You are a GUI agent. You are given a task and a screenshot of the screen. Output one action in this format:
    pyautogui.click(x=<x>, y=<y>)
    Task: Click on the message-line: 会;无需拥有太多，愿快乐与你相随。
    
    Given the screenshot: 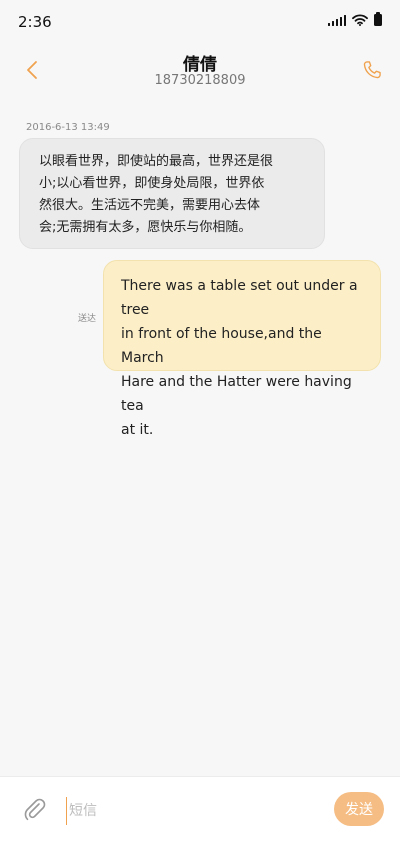 What is the action you would take?
    pyautogui.click(x=145, y=227)
    